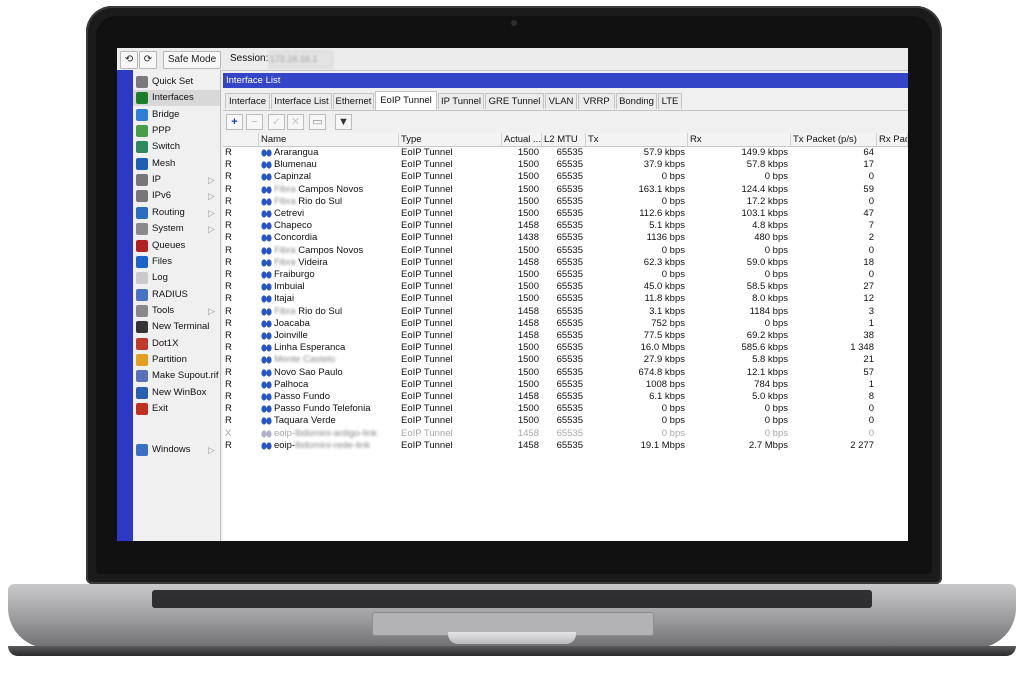  I want to click on redo-icon: ⟳, so click(148, 60).